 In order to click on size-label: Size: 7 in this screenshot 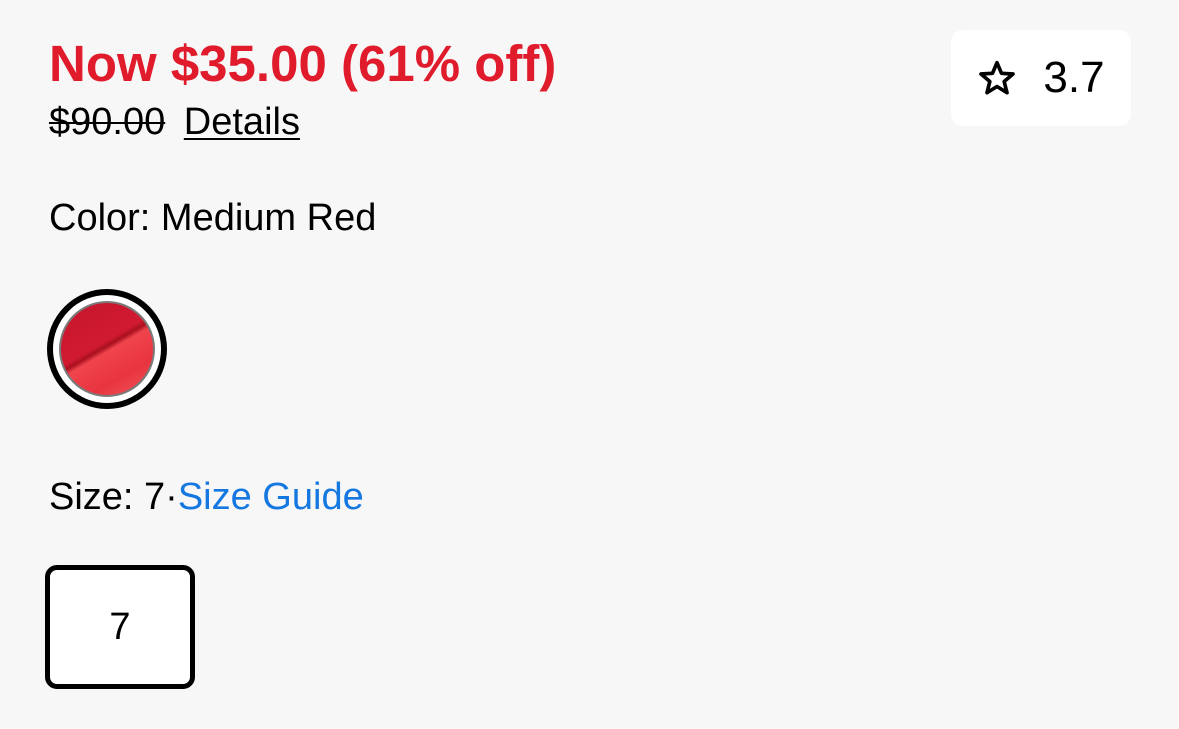, I will do `click(107, 497)`.